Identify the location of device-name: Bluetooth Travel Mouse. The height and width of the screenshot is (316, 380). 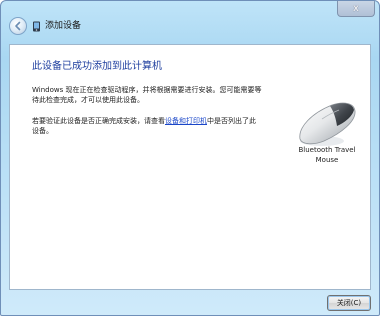
(327, 155).